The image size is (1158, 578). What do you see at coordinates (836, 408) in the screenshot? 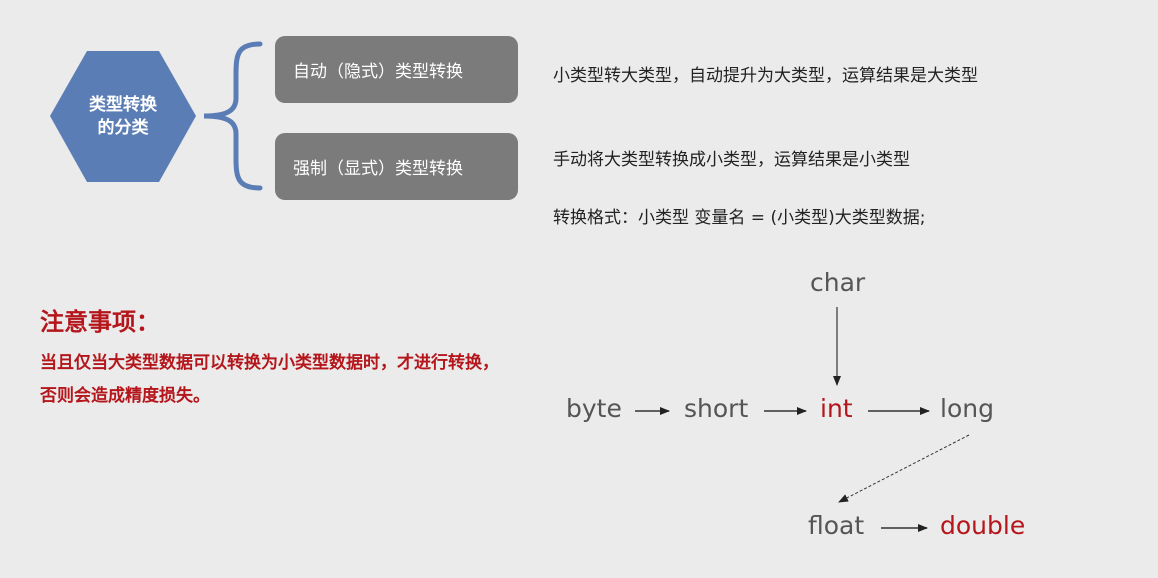
I see `type-int: int` at bounding box center [836, 408].